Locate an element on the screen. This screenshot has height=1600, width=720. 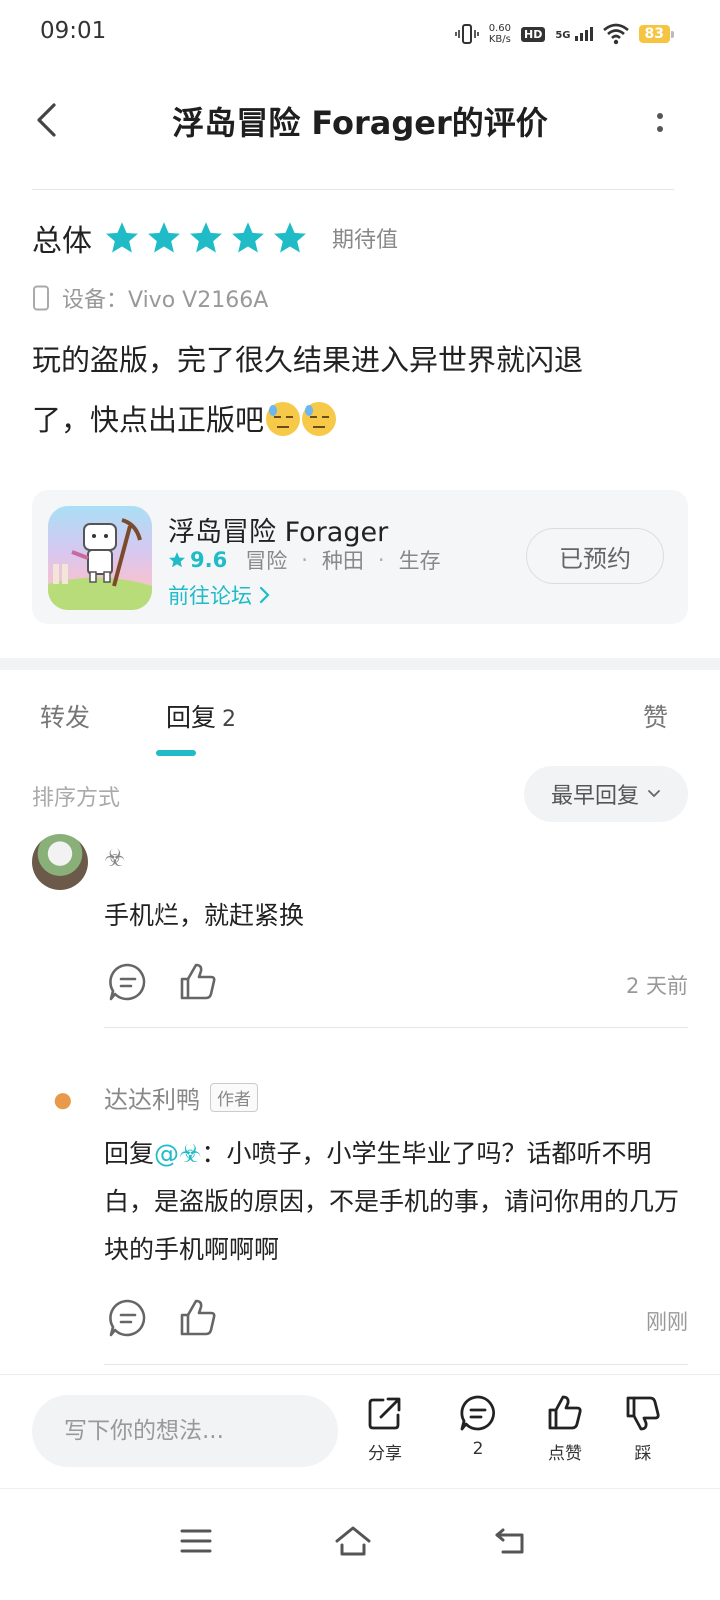
comment-text: 手机烂，就赶紧换 is located at coordinates (204, 915).